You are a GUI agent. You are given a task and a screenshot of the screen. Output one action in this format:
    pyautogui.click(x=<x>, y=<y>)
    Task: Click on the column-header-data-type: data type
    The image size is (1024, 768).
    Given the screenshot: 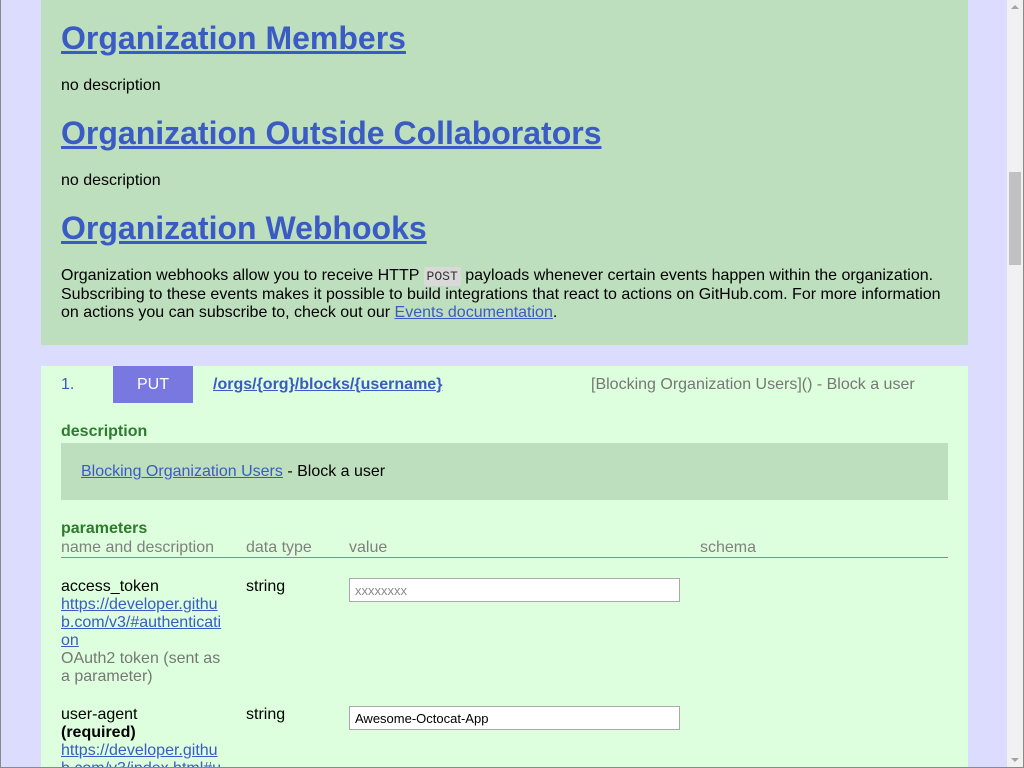 What is the action you would take?
    pyautogui.click(x=279, y=547)
    